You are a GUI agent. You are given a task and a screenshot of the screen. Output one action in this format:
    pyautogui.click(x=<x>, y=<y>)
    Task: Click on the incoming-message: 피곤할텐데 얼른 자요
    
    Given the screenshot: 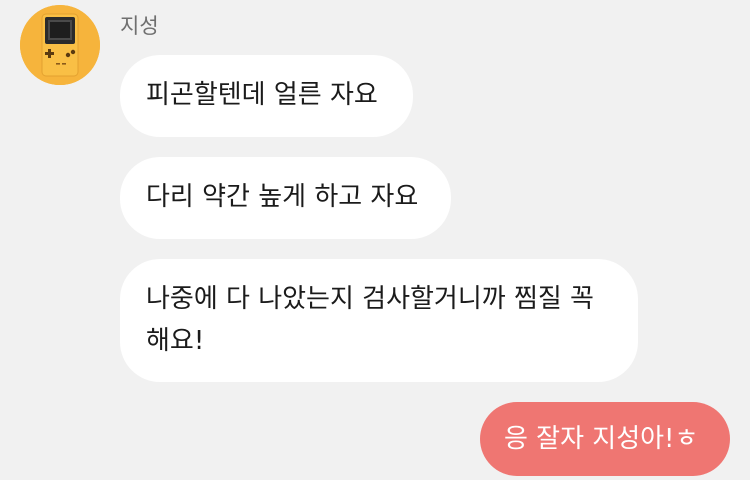 What is the action you would take?
    pyautogui.click(x=266, y=96)
    